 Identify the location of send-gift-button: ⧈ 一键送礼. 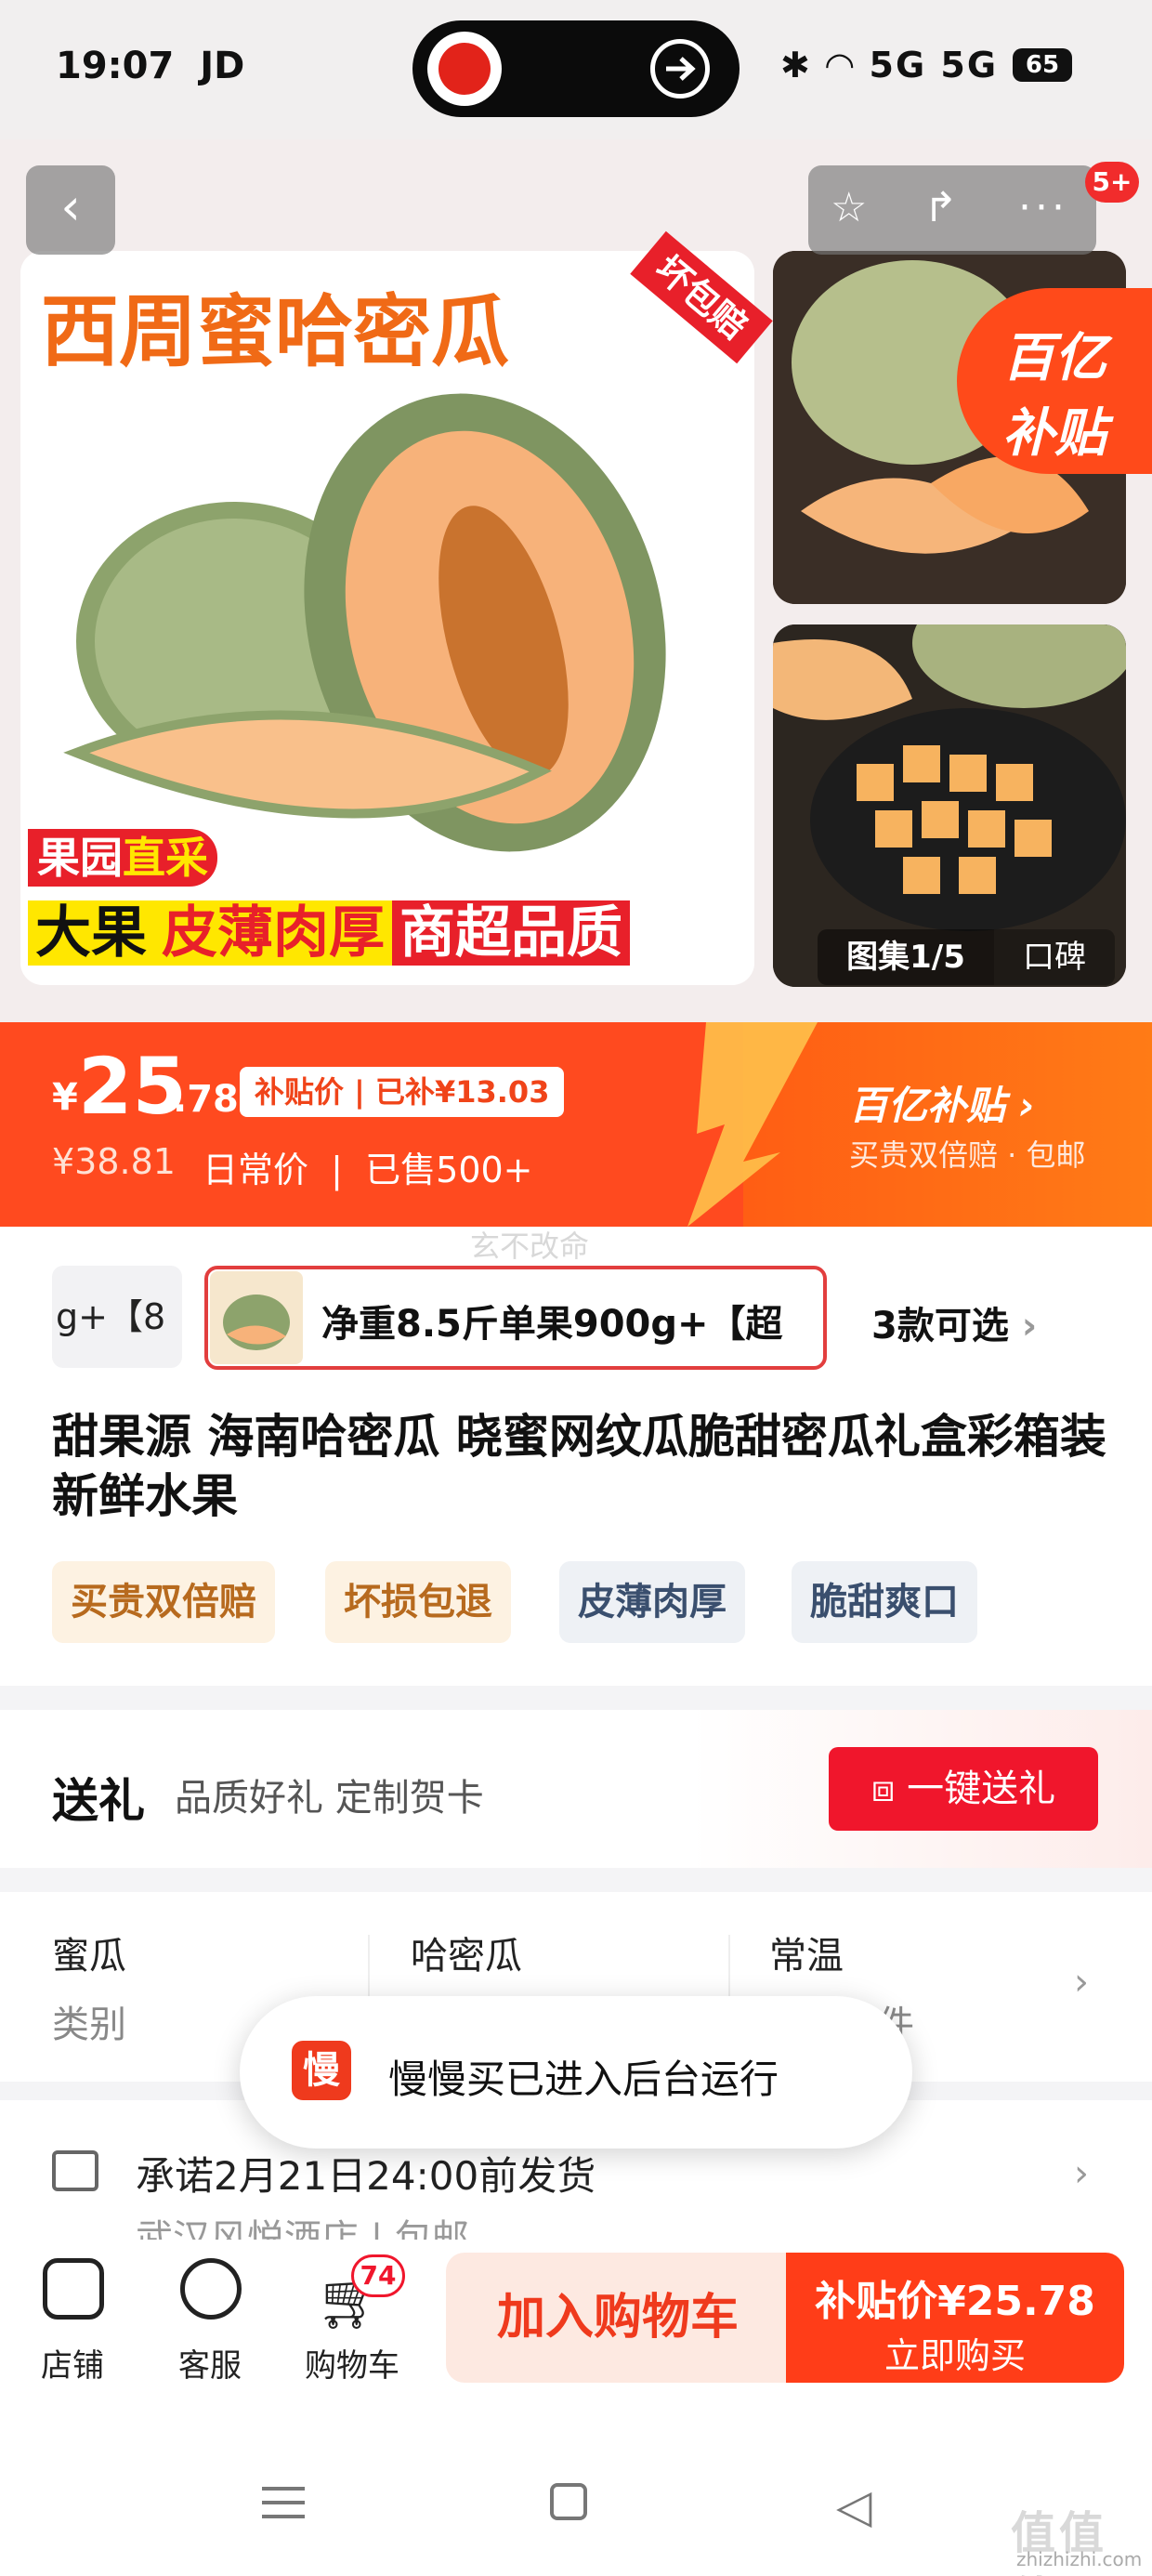
(963, 1789).